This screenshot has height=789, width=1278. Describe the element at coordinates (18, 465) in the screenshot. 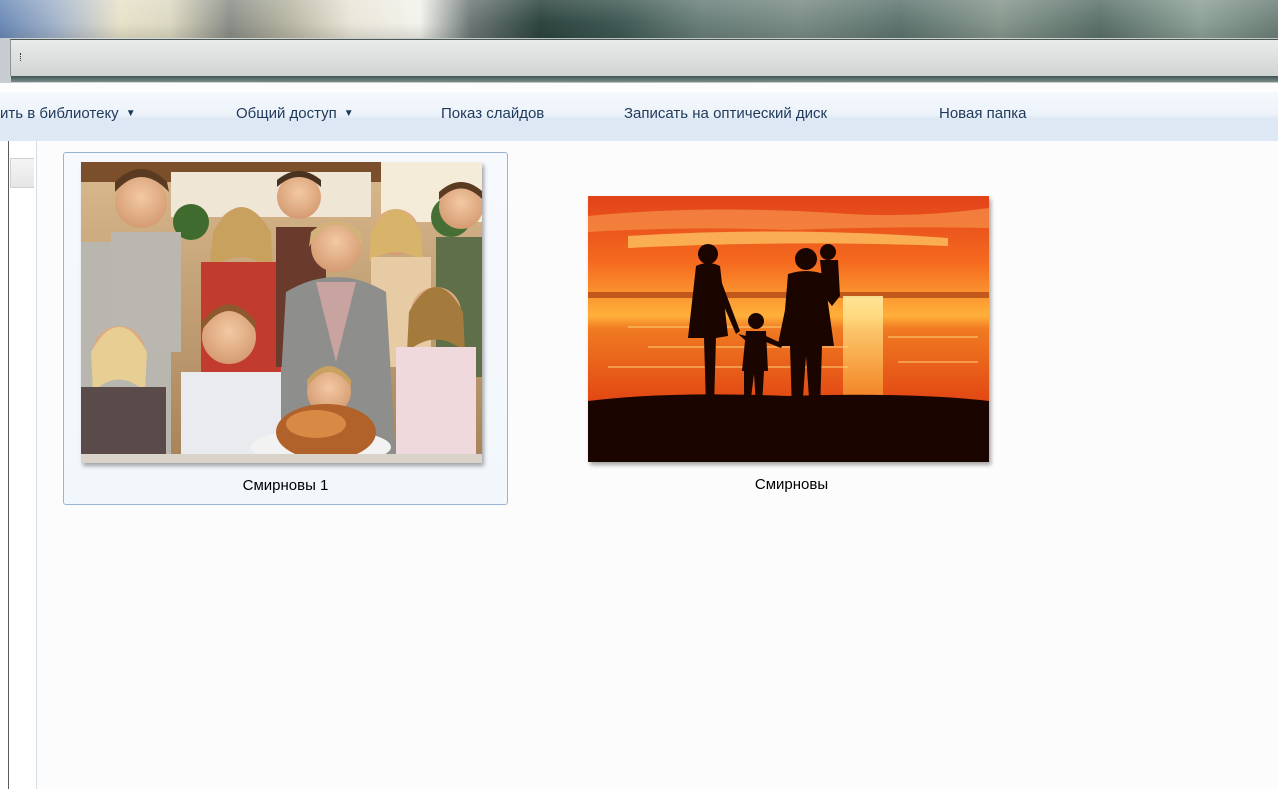

I see `navigation-pane` at that location.